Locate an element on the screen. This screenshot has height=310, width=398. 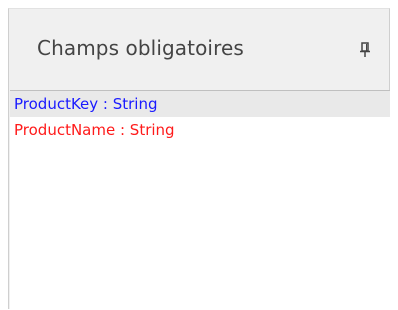
panel-title: Champs obligatoires is located at coordinates (140, 48).